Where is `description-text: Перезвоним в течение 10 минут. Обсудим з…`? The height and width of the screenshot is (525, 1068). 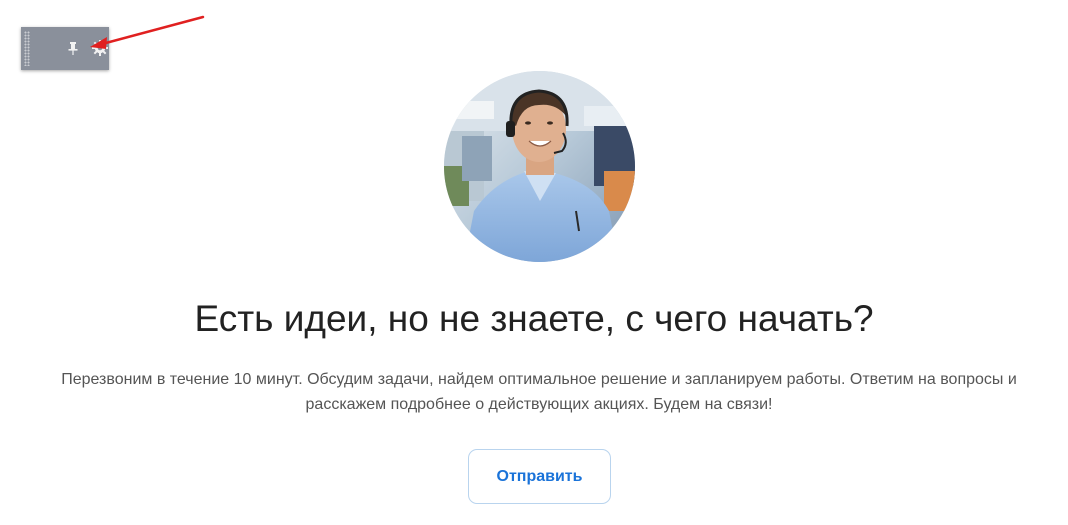
description-text: Перезвоним в течение 10 минут. Обсудим з… is located at coordinates (539, 392).